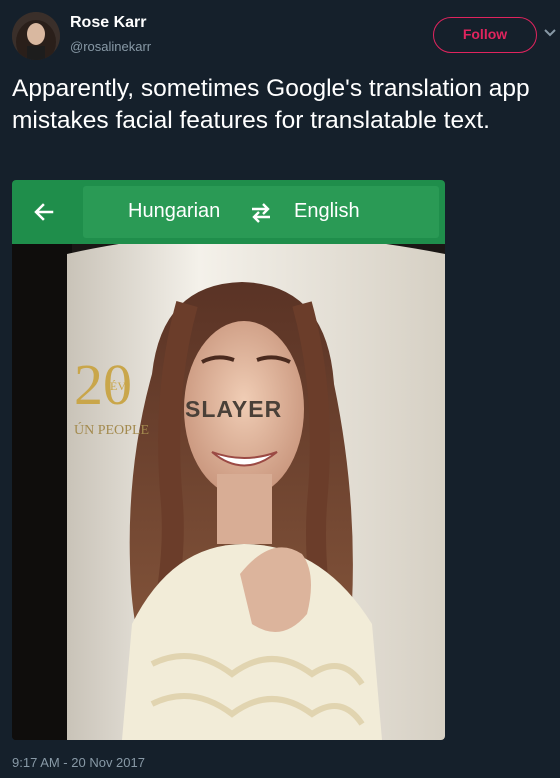 Image resolution: width=560 pixels, height=778 pixels. What do you see at coordinates (550, 33) in the screenshot?
I see `chevron-down-icon` at bounding box center [550, 33].